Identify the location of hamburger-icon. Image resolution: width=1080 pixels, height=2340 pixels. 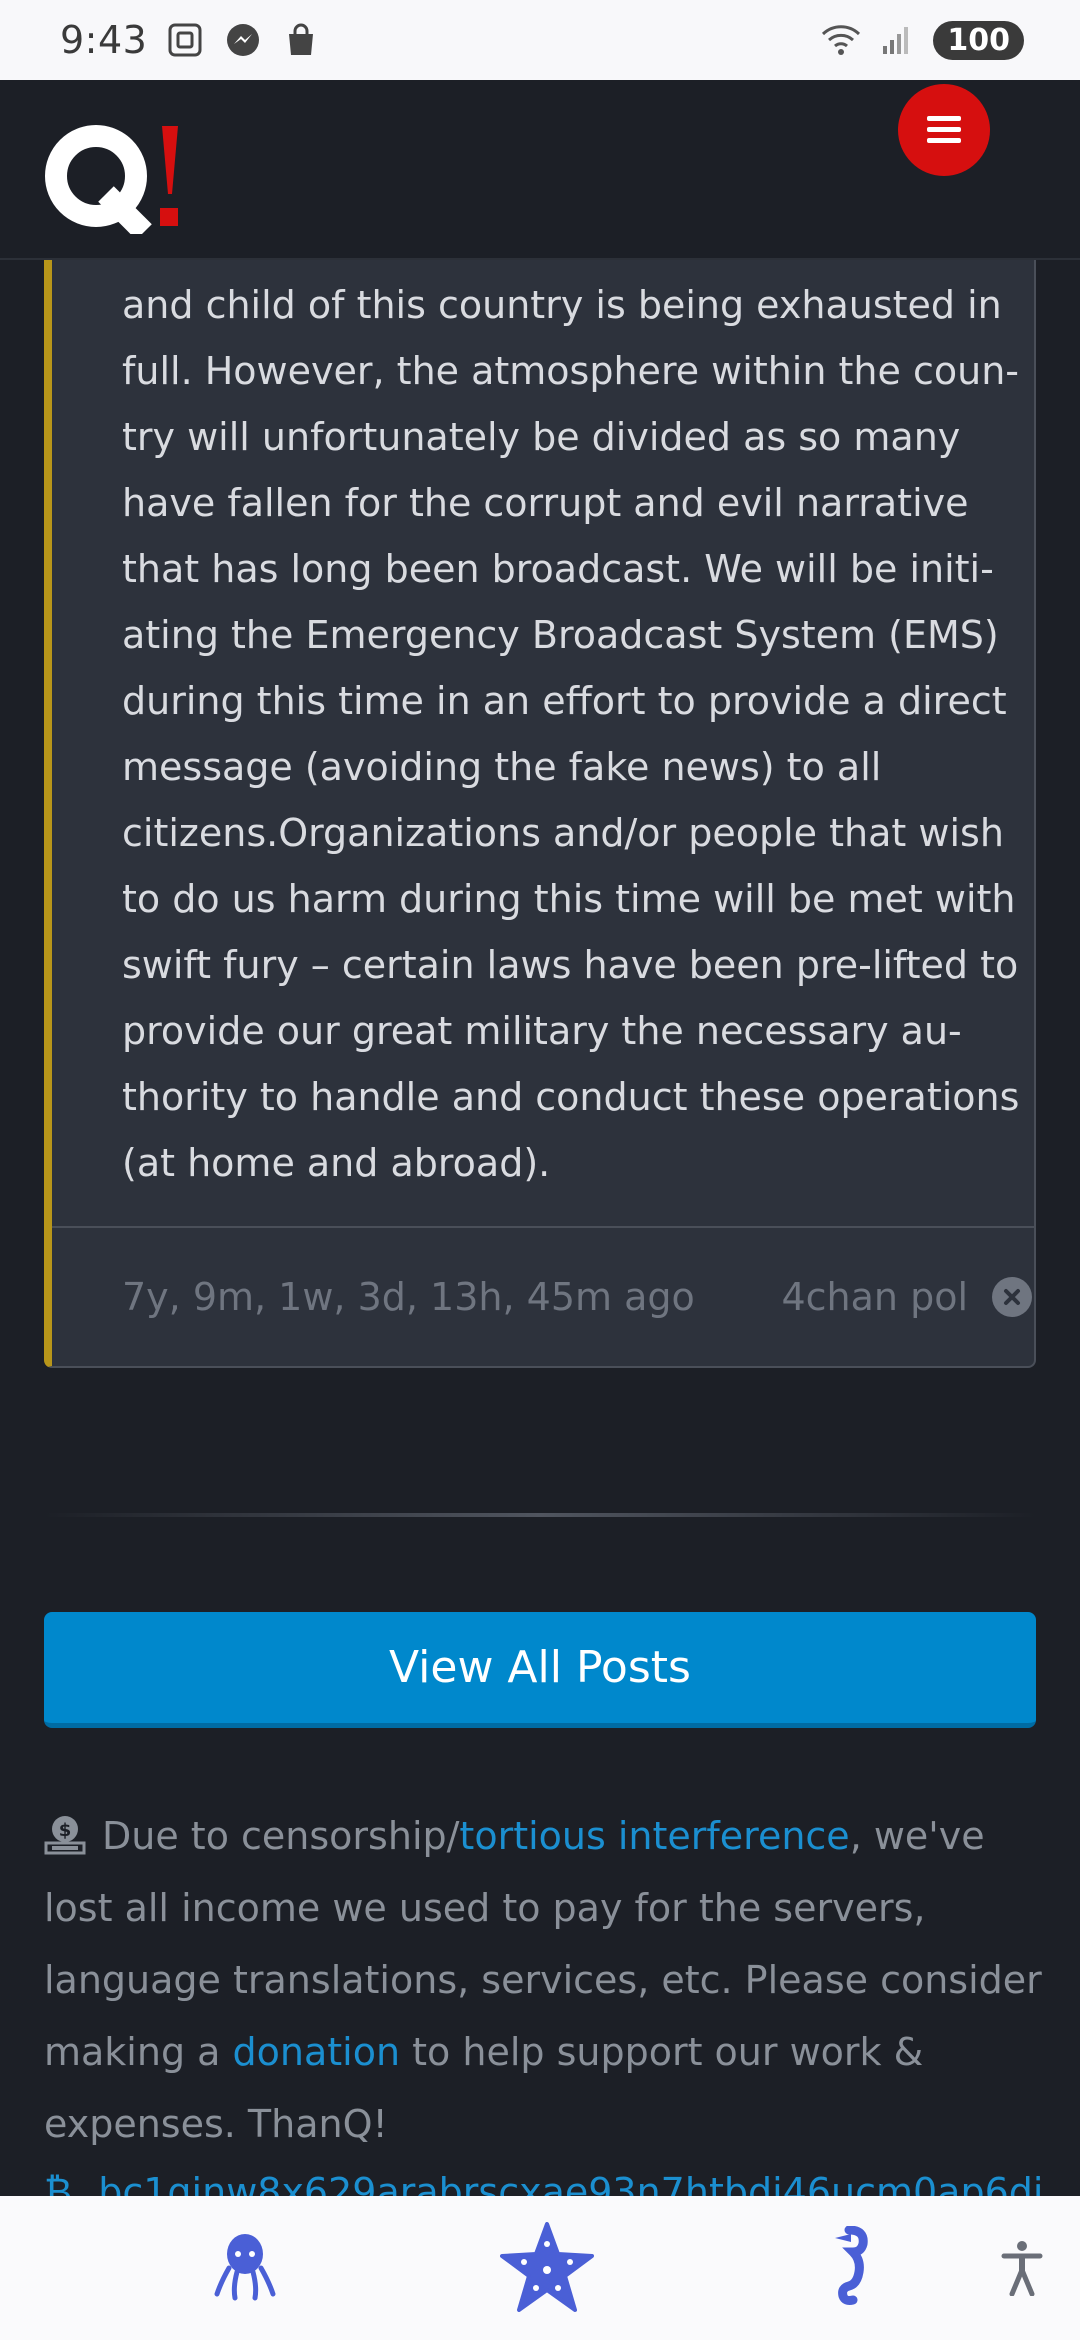
(944, 129).